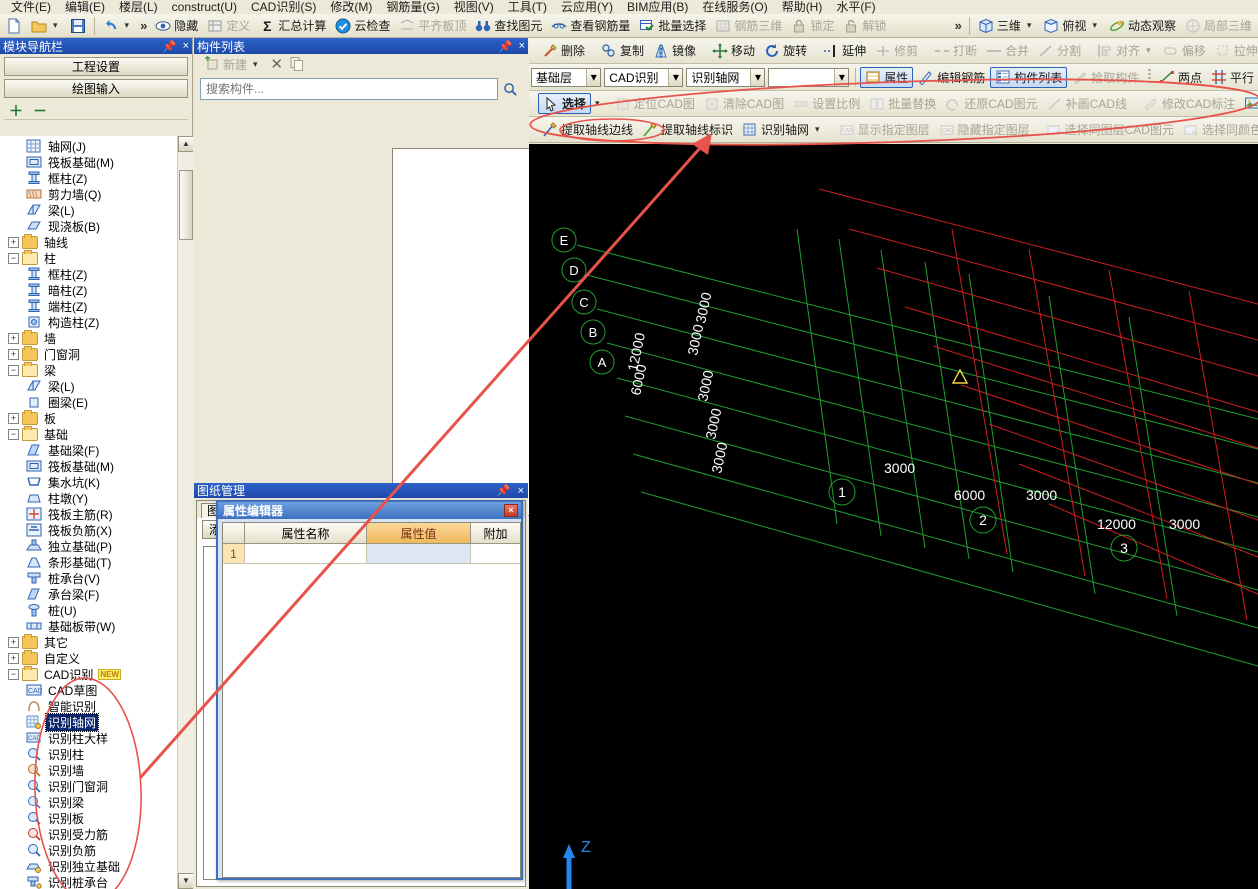 The height and width of the screenshot is (889, 1258). Describe the element at coordinates (88, 657) in the screenshot. I see `tree-item-32: + 自定义` at that location.